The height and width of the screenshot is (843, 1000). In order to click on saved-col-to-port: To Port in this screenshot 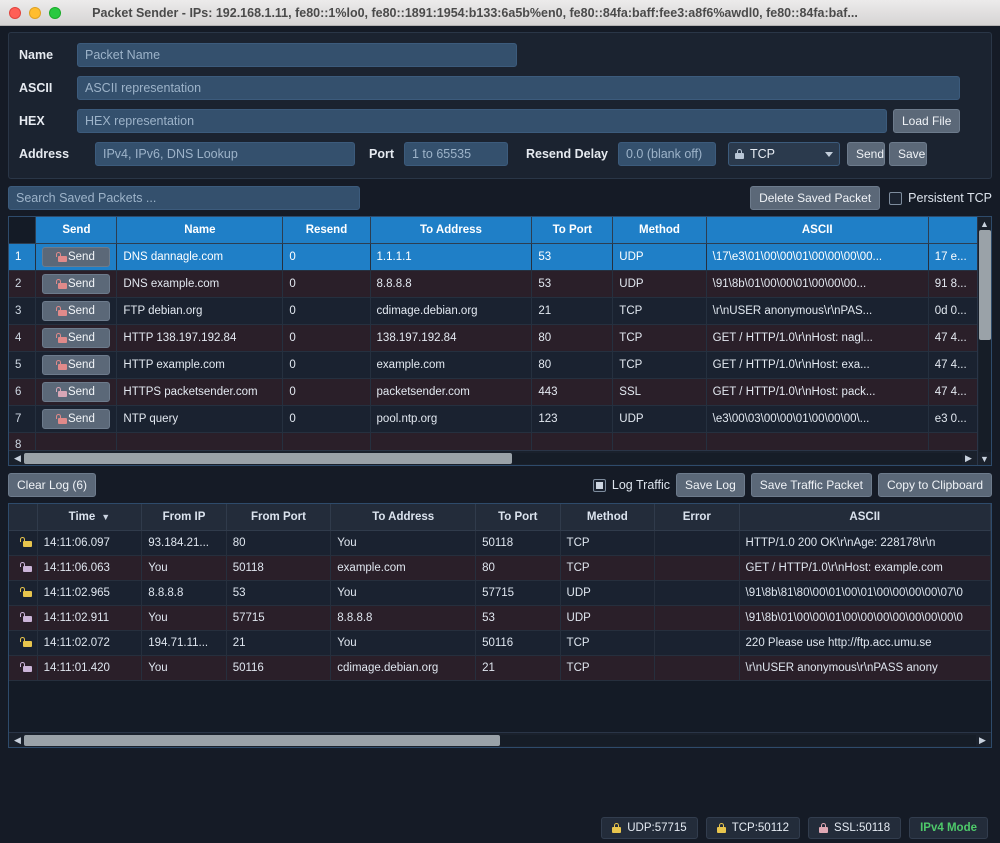, I will do `click(572, 230)`.